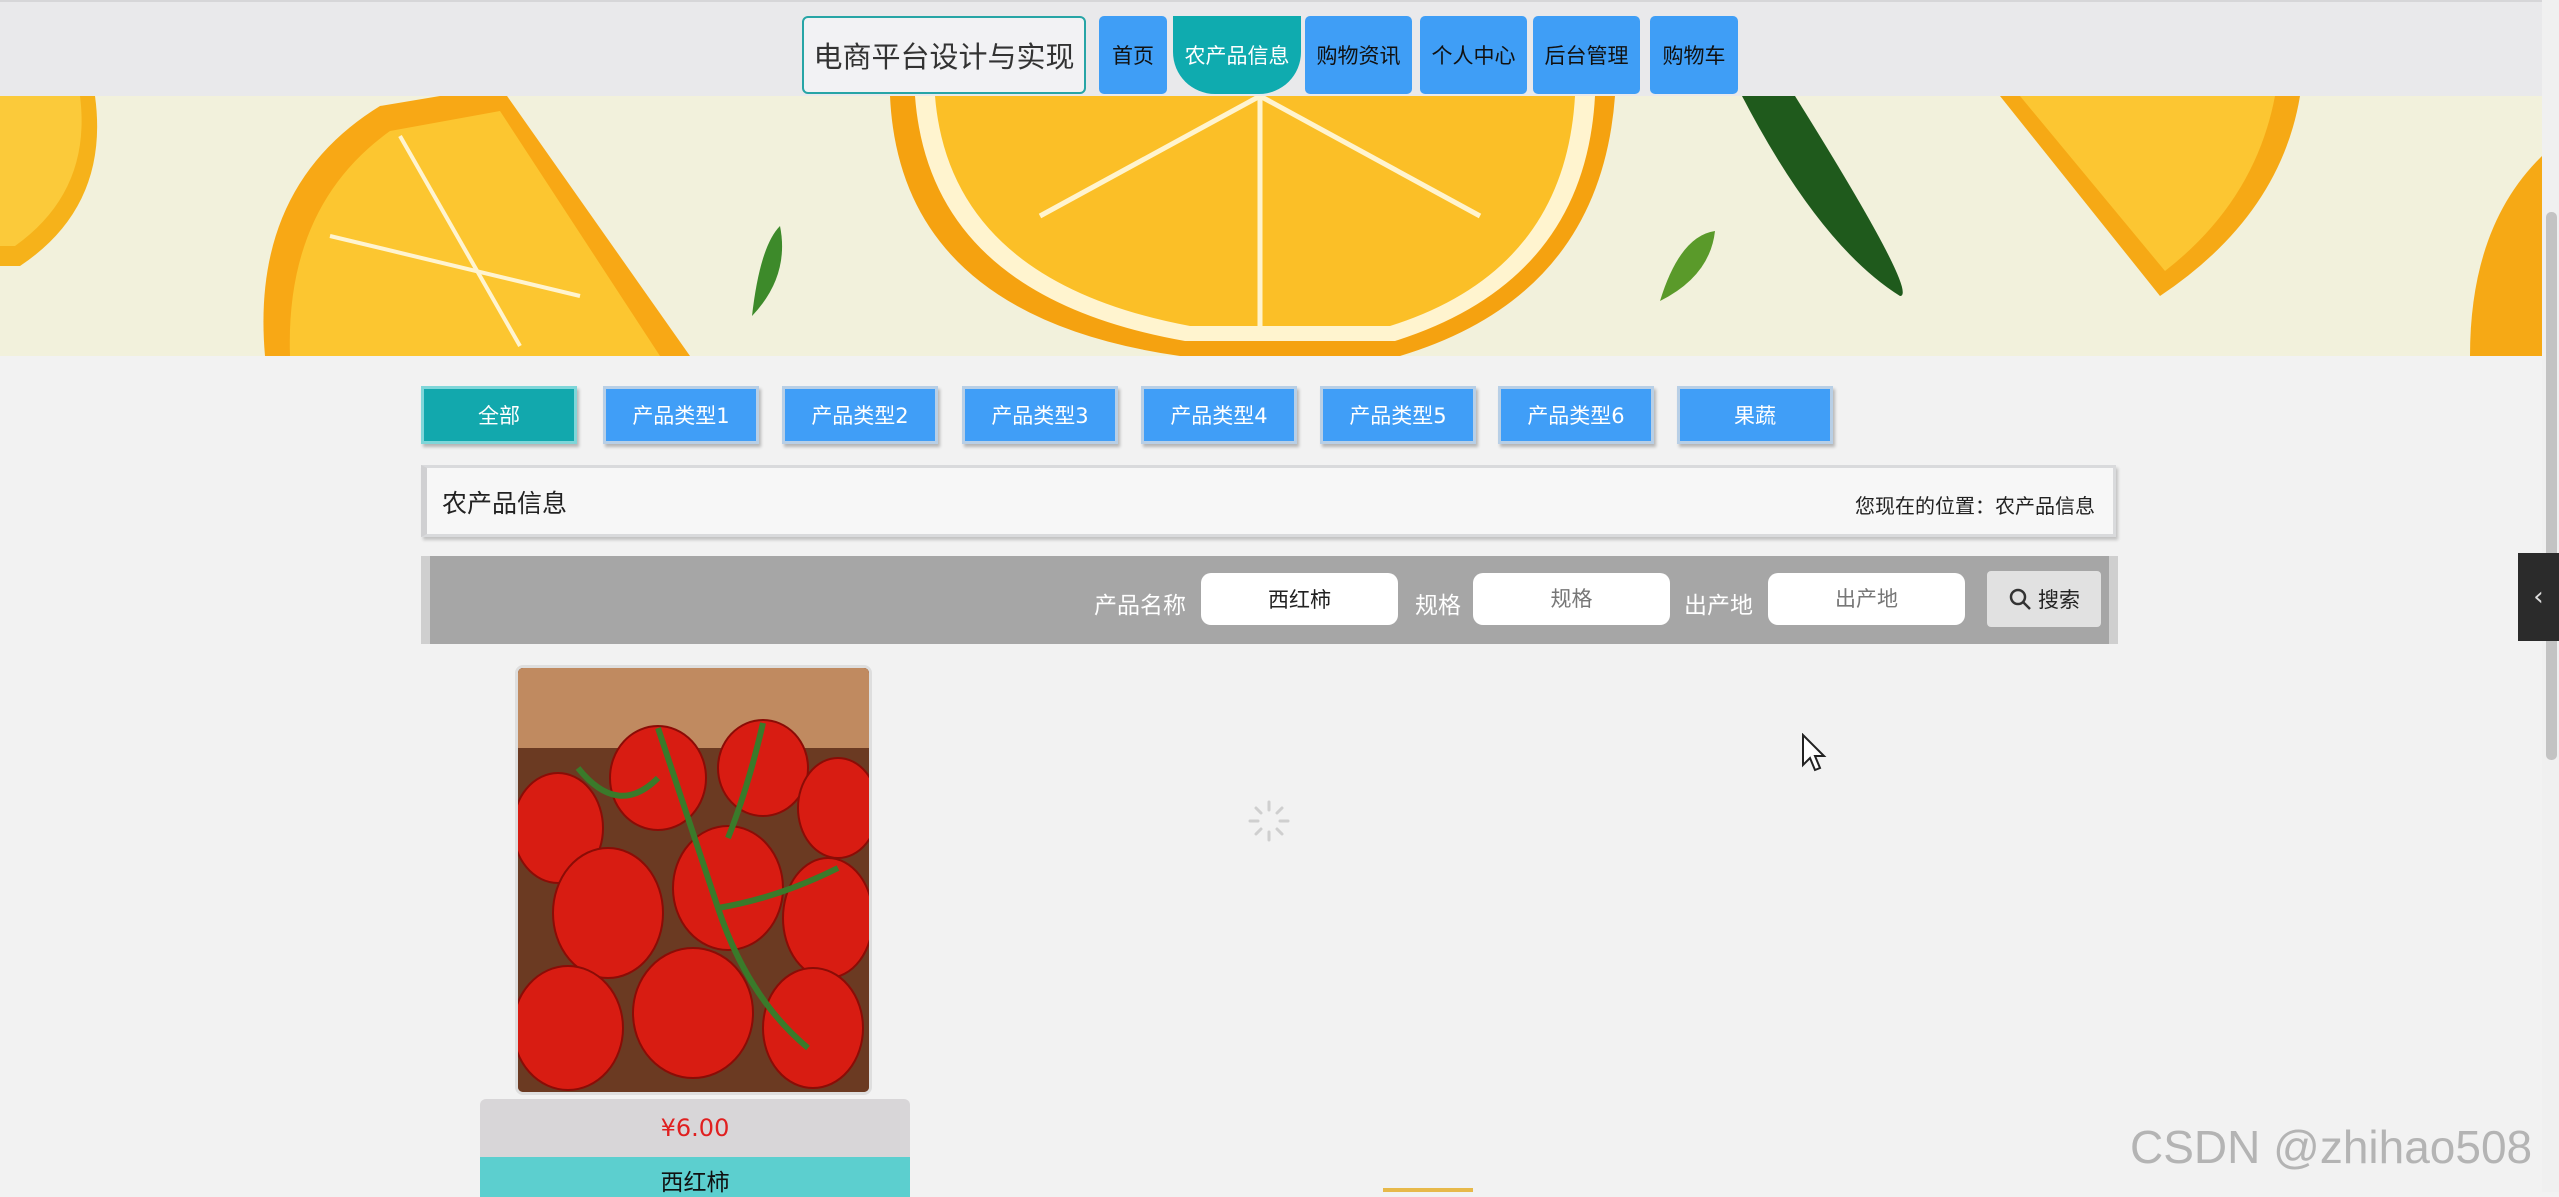 The image size is (2559, 1197). What do you see at coordinates (695, 1128) in the screenshot?
I see `product-price: ¥6.00` at bounding box center [695, 1128].